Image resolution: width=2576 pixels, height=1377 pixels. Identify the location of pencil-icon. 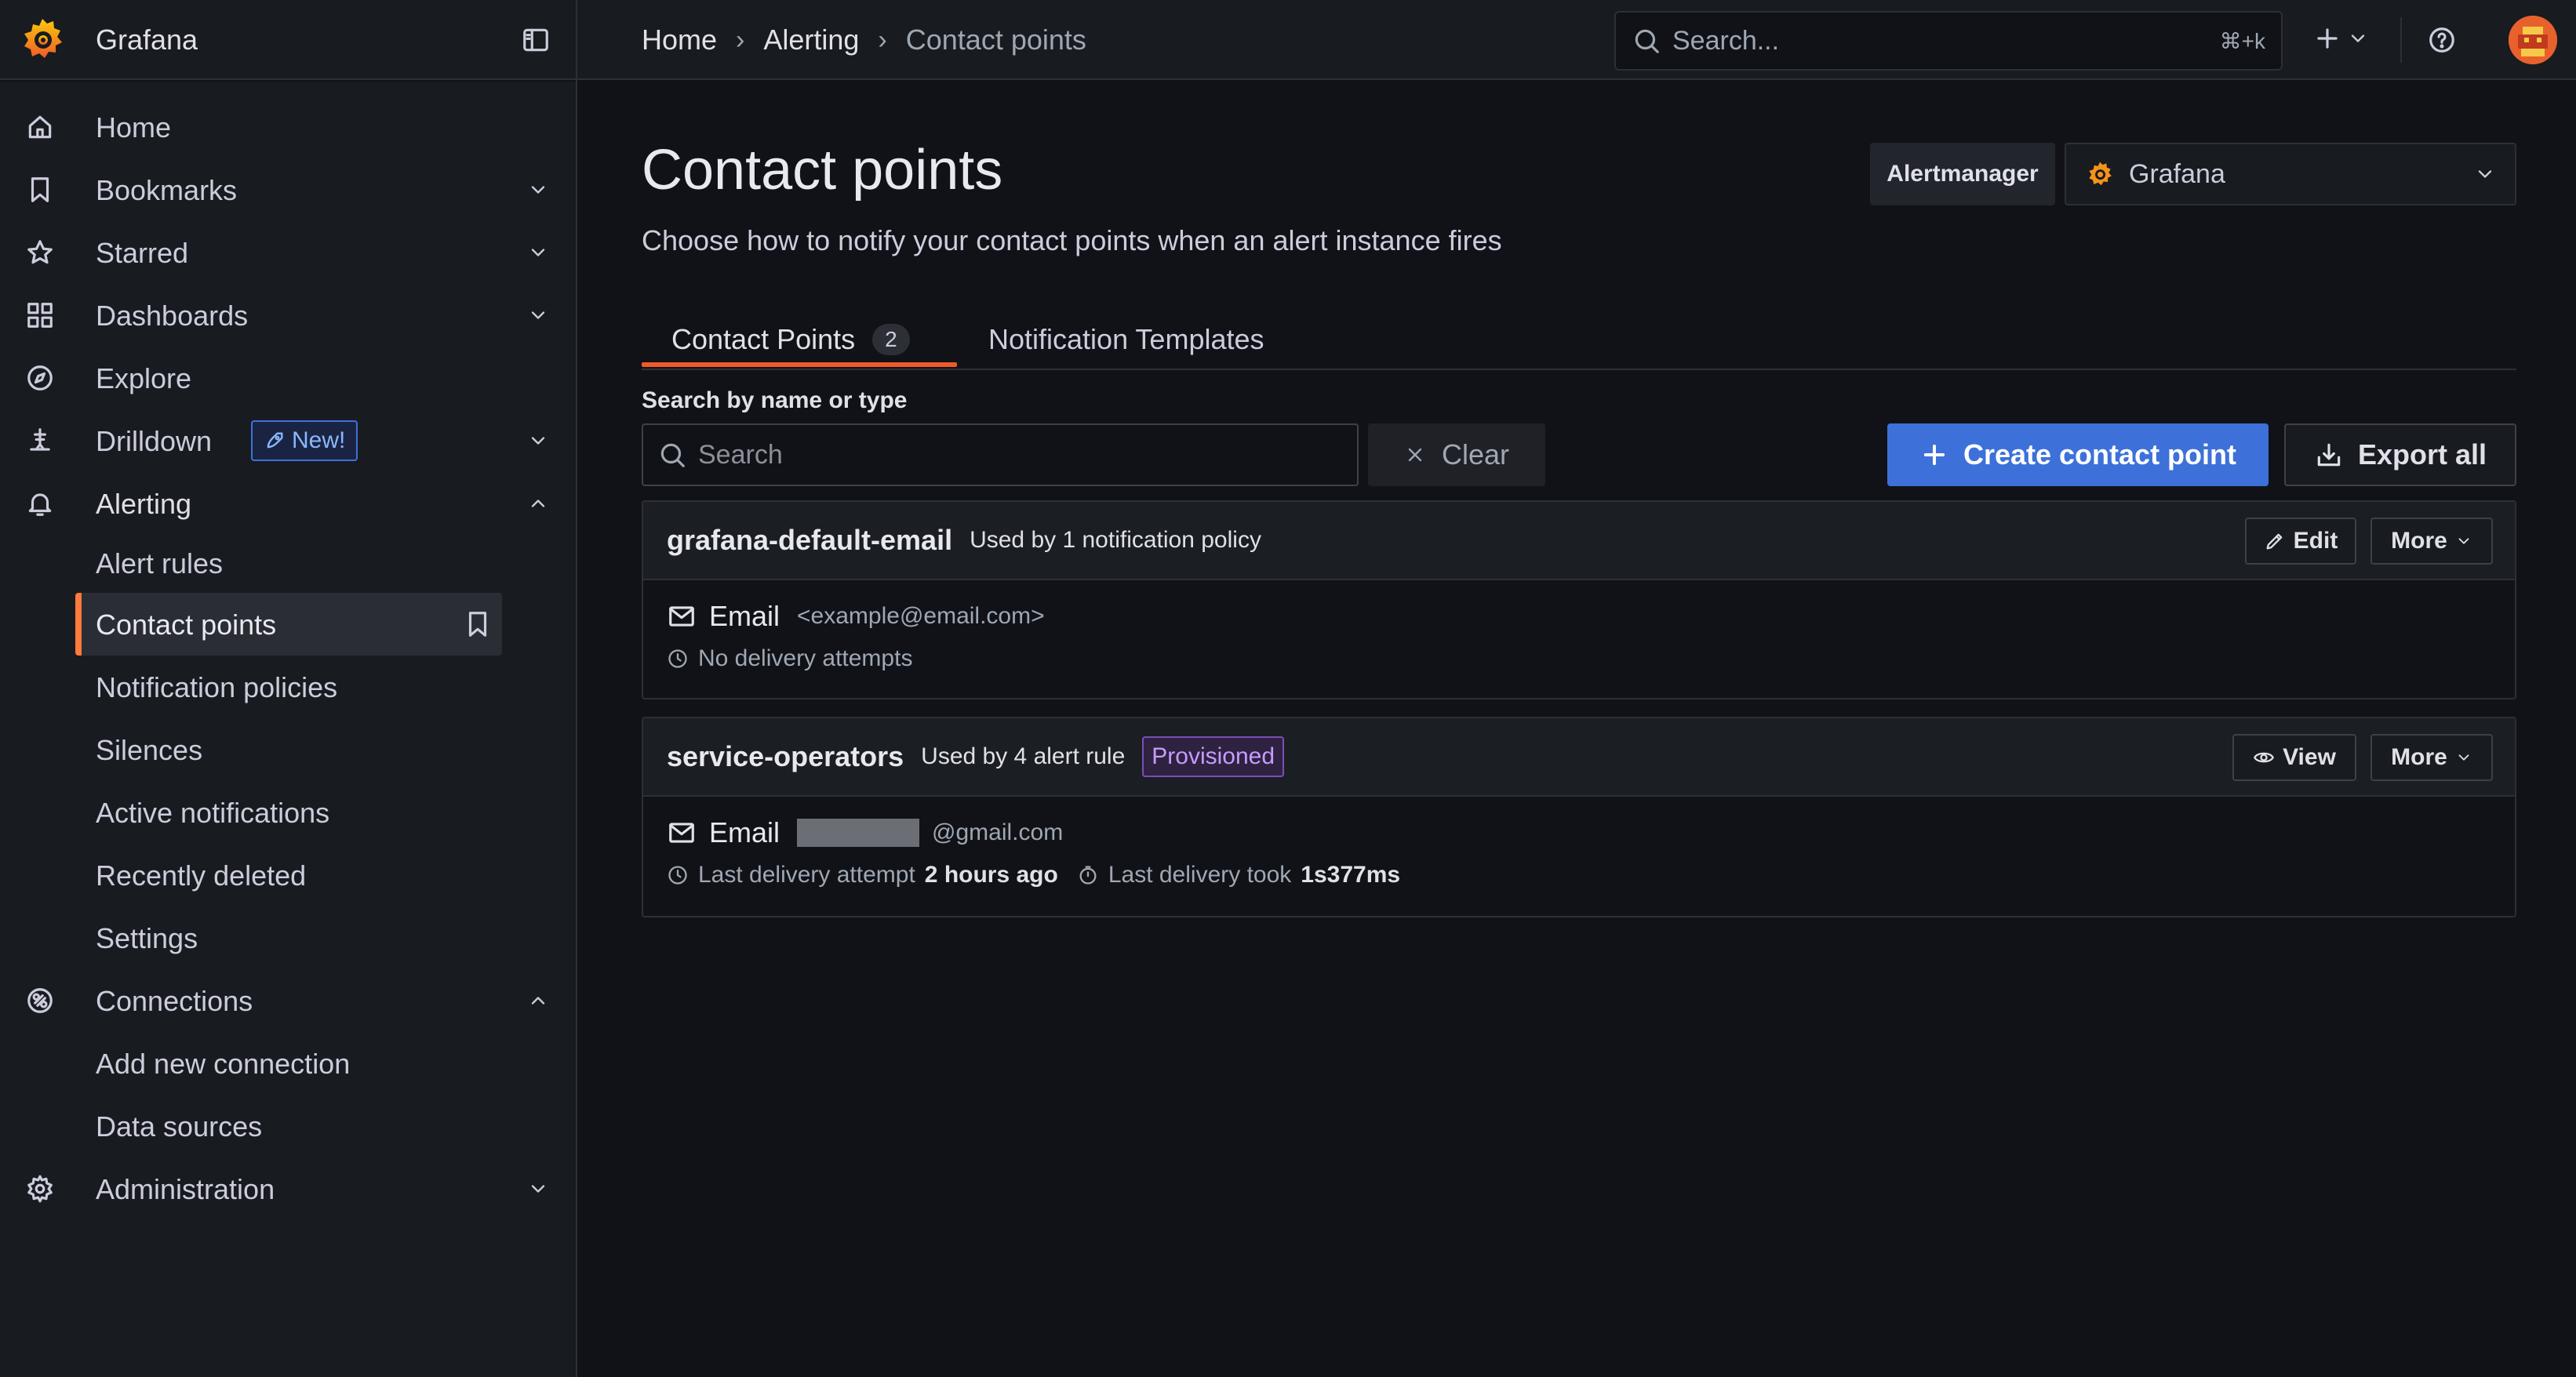
(2275, 541).